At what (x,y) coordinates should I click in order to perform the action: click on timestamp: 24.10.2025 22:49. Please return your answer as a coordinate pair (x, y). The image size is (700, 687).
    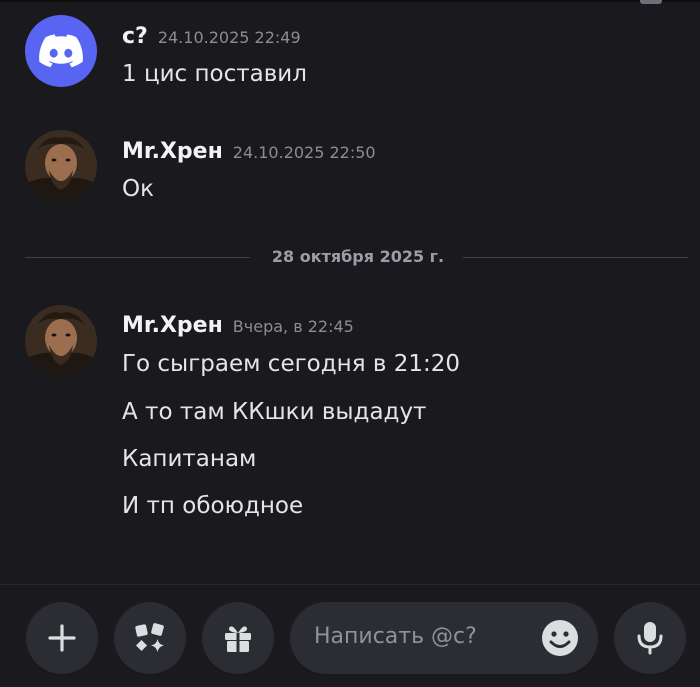
    Looking at the image, I should click on (229, 37).